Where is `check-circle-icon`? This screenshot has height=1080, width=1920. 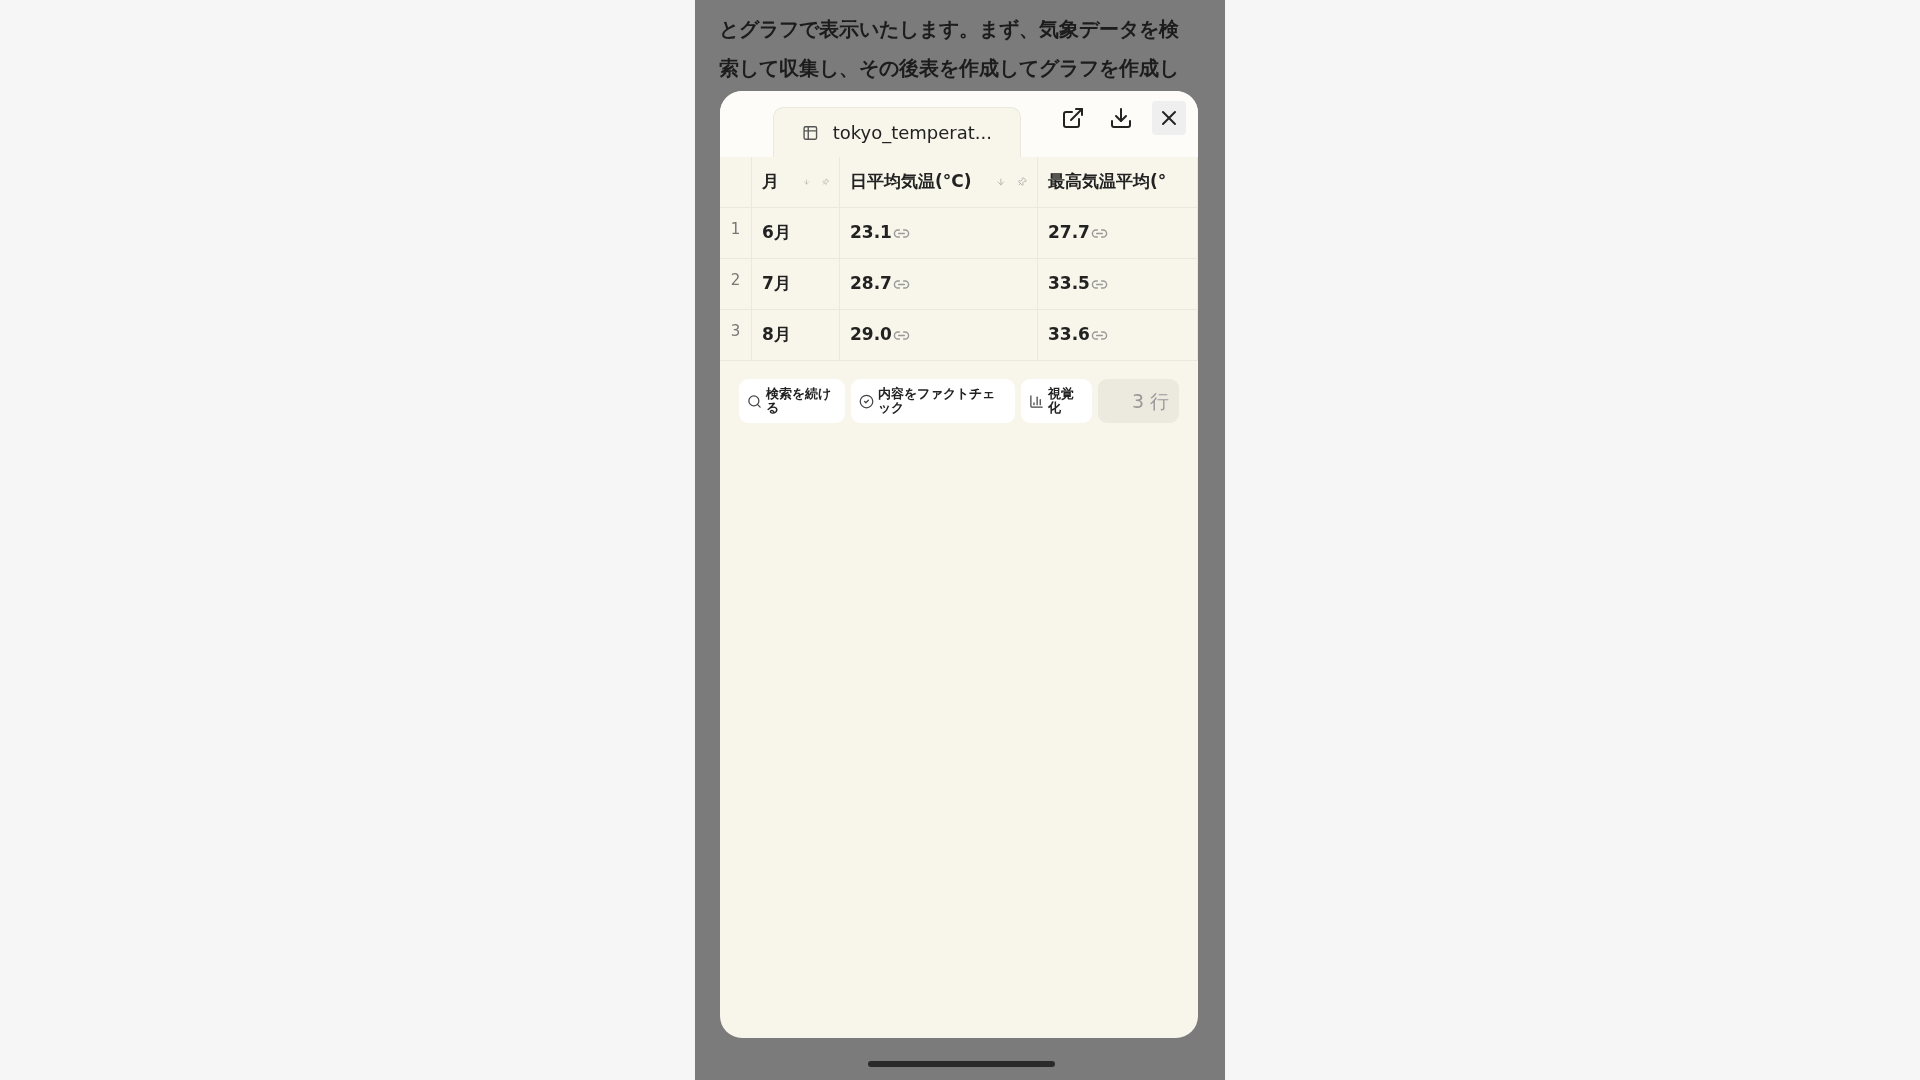
check-circle-icon is located at coordinates (867, 401).